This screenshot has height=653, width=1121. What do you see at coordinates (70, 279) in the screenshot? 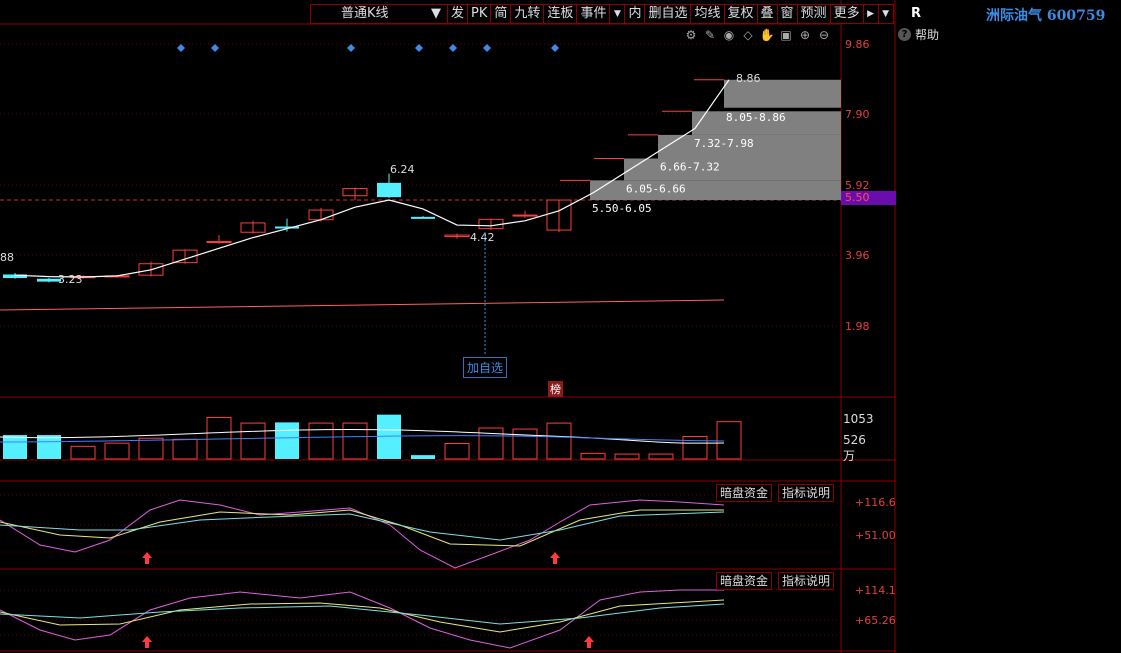
I see `price-annotation: 3.23` at bounding box center [70, 279].